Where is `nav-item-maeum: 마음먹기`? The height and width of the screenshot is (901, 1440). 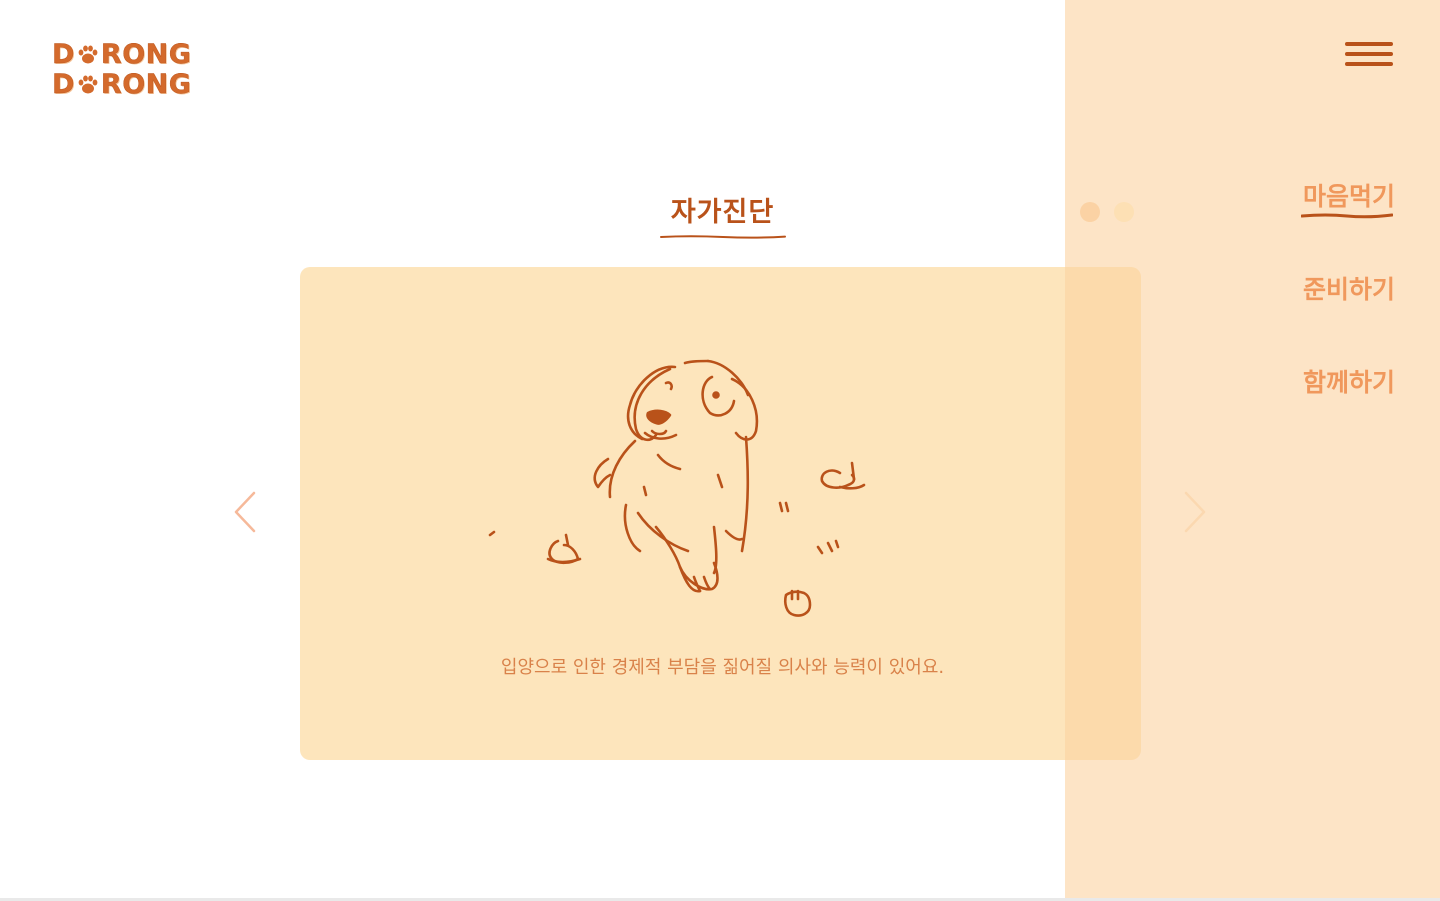 nav-item-maeum: 마음먹기 is located at coordinates (1348, 226).